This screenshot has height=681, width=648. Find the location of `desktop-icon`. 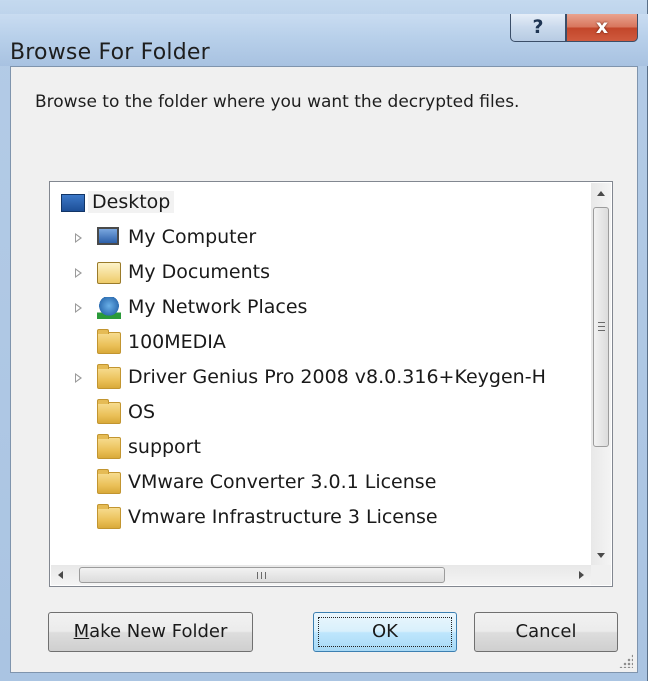

desktop-icon is located at coordinates (73, 203).